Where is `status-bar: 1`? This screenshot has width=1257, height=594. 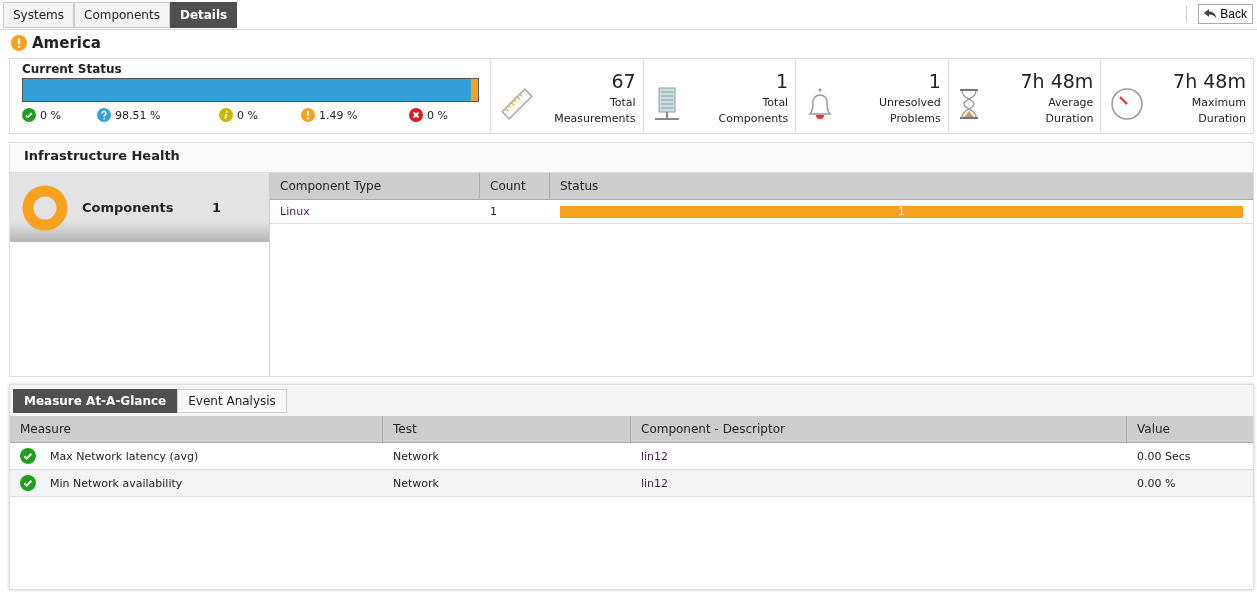
status-bar: 1 is located at coordinates (901, 211).